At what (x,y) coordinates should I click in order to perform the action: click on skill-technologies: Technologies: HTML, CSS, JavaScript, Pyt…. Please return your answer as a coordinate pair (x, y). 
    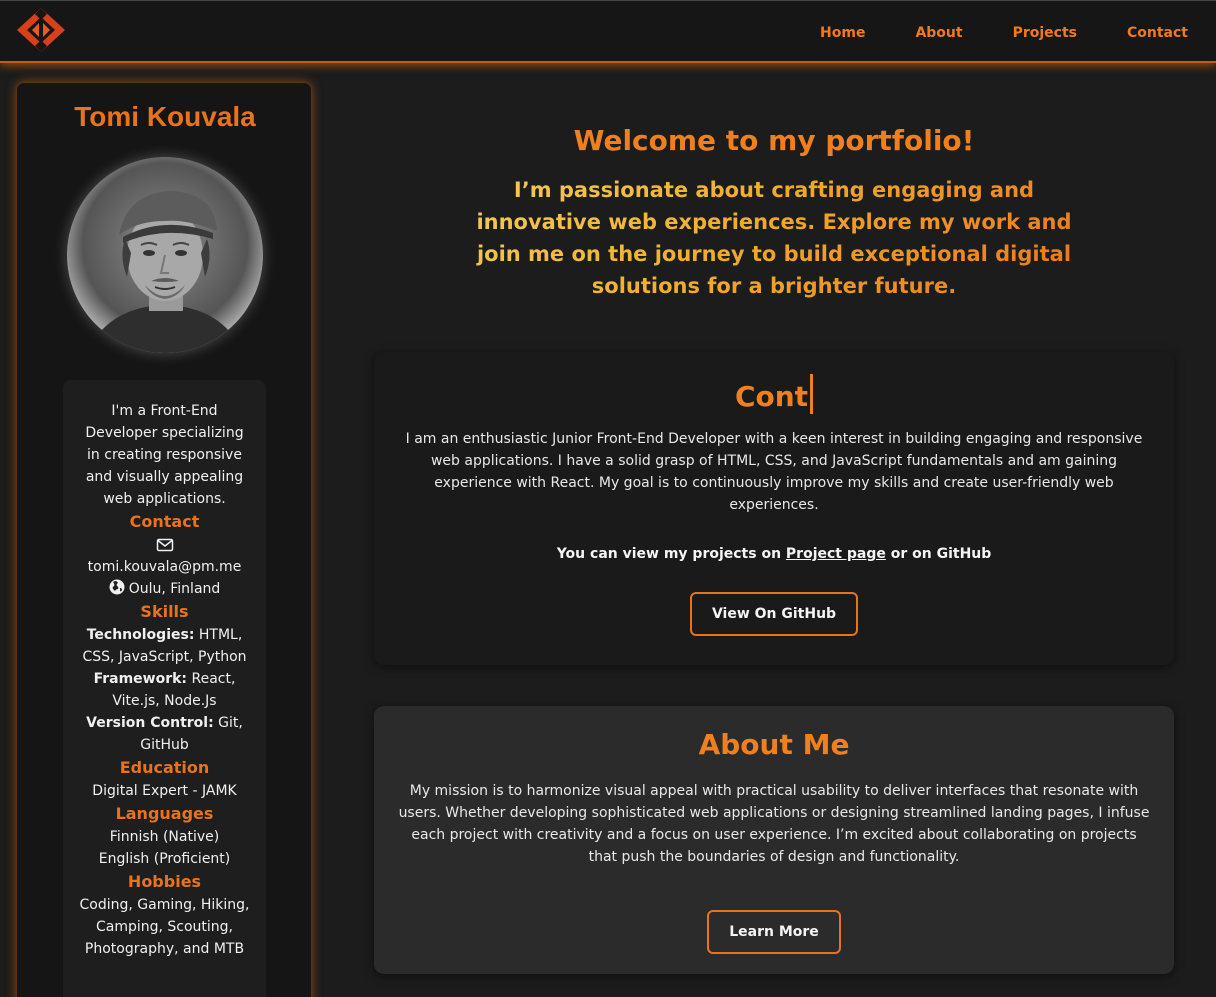
    Looking at the image, I should click on (164, 646).